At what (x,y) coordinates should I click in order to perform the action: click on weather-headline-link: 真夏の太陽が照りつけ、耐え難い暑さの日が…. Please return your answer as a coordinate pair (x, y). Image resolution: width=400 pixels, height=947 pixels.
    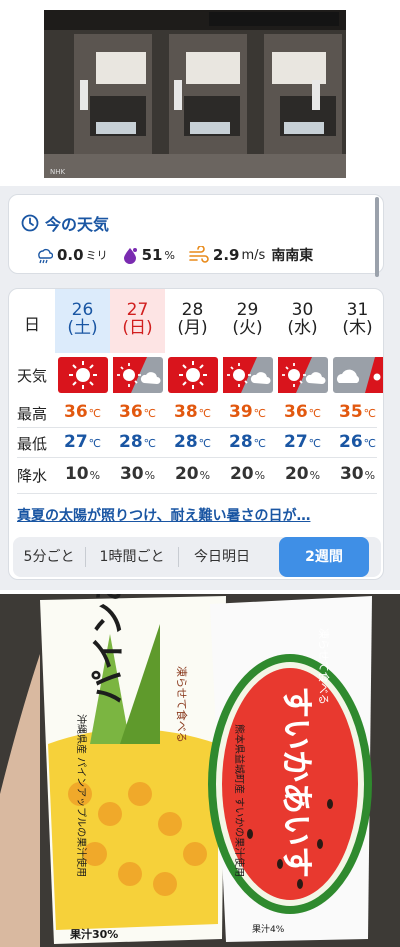
    Looking at the image, I should click on (163, 515).